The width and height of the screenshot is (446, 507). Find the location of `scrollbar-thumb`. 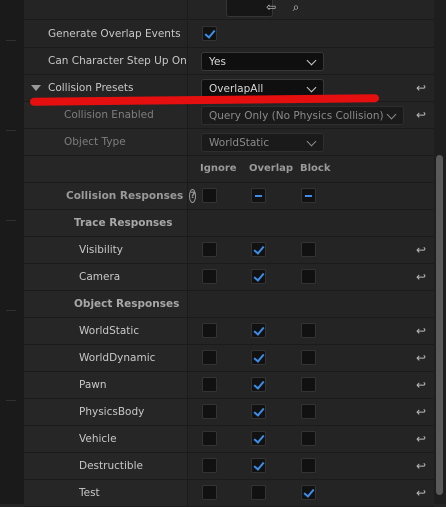

scrollbar-thumb is located at coordinates (439, 325).